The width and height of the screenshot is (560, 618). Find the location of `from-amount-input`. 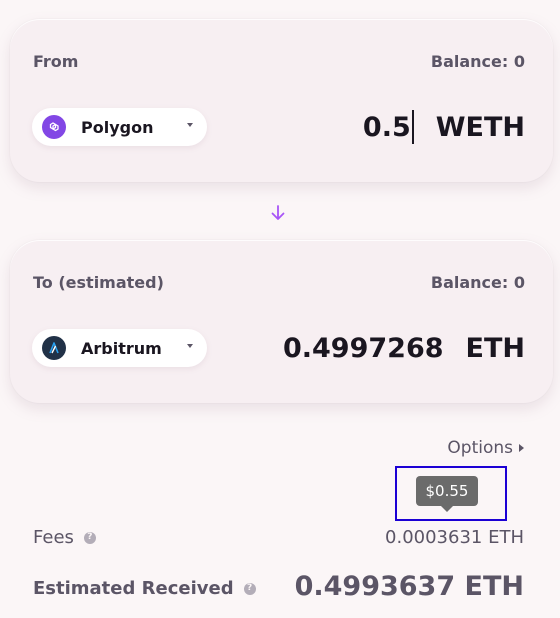

from-amount-input is located at coordinates (385, 127).